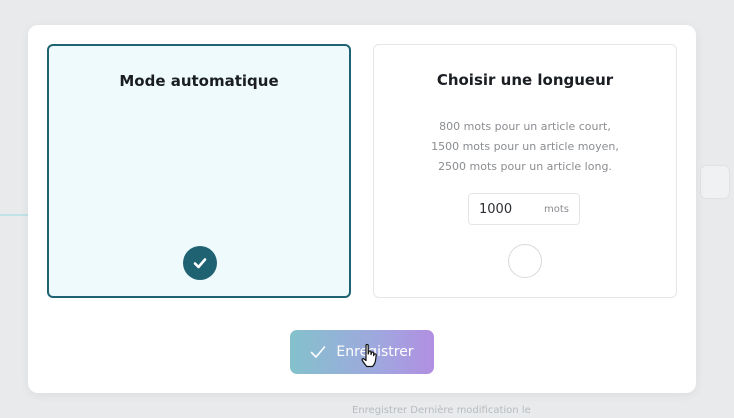 The width and height of the screenshot is (734, 418). What do you see at coordinates (524, 209) in the screenshot?
I see `word-count-input: 1000 mots` at bounding box center [524, 209].